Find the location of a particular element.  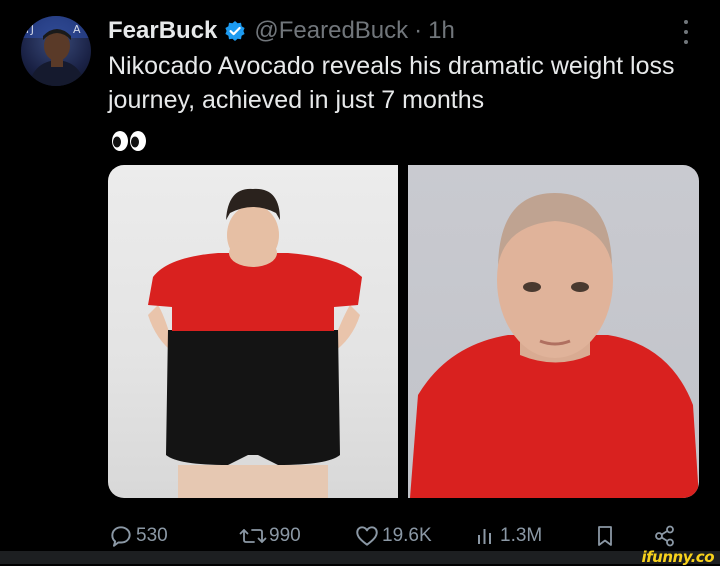

svg-text: A is located at coordinates (77, 29).